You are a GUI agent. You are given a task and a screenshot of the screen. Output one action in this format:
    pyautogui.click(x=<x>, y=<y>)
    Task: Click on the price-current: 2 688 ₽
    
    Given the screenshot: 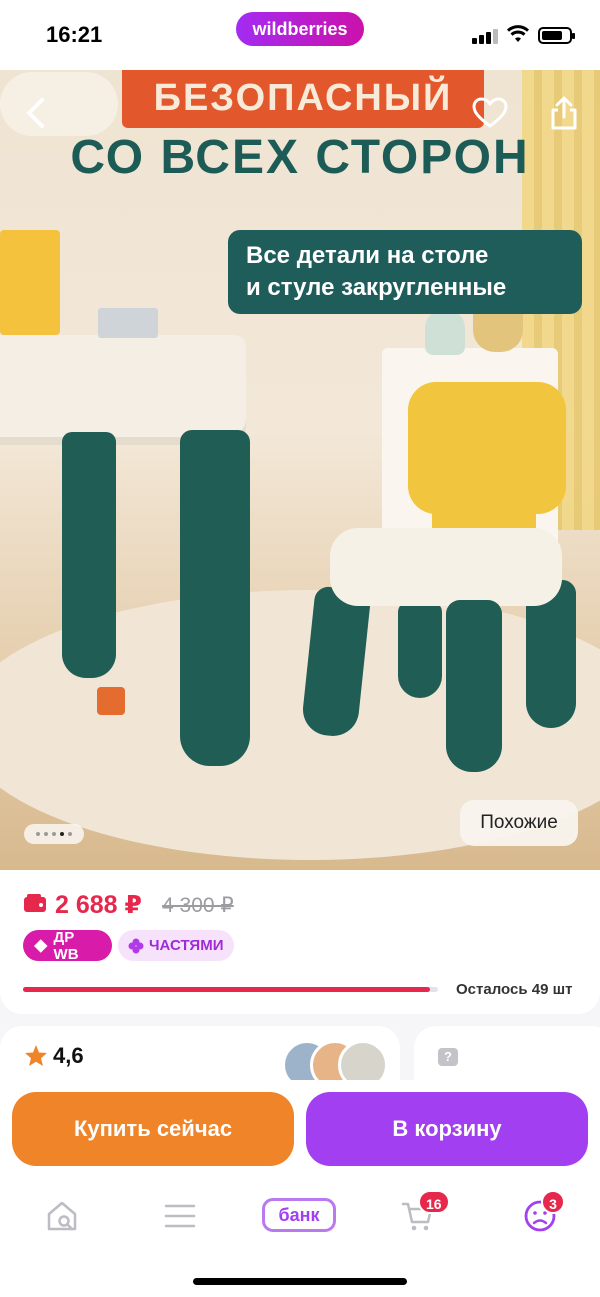 What is the action you would take?
    pyautogui.click(x=98, y=905)
    